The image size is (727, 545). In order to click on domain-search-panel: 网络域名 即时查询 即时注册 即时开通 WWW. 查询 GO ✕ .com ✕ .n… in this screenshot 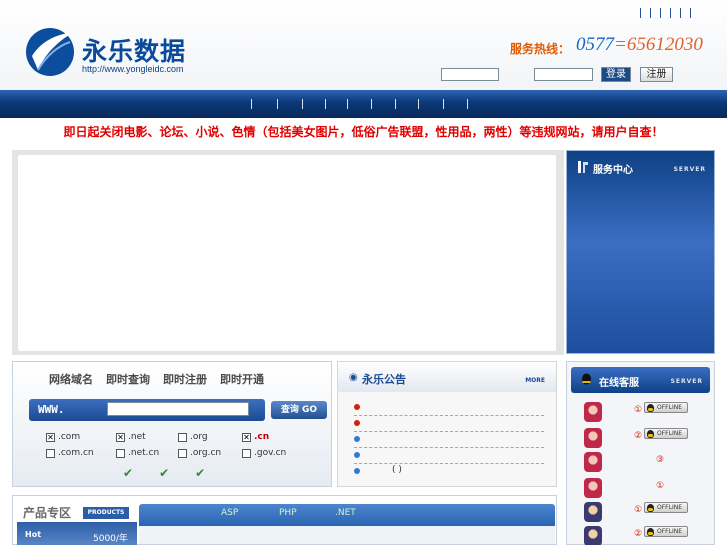, I will do `click(172, 424)`.